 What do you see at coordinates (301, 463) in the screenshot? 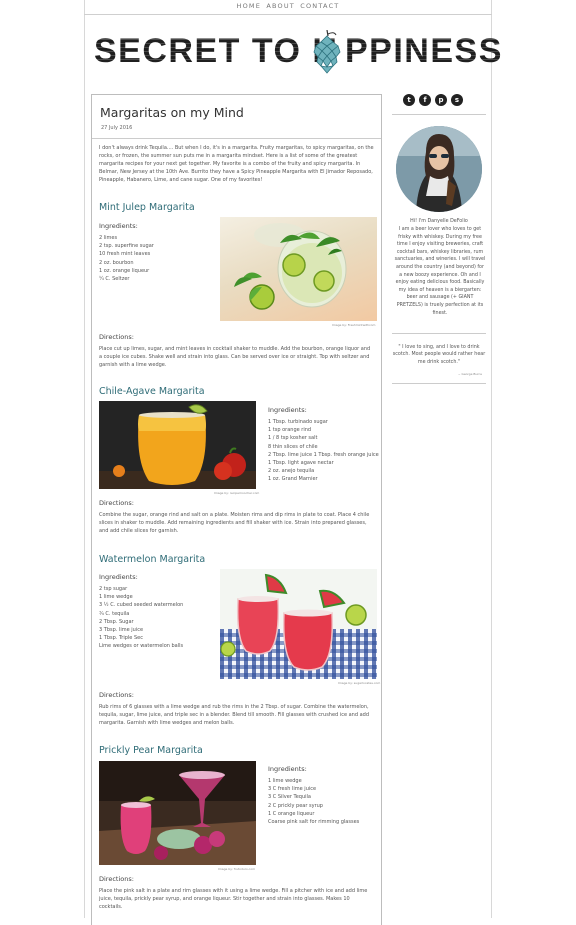
I see `list-item: 1 Tbsp. light agave nectar` at bounding box center [301, 463].